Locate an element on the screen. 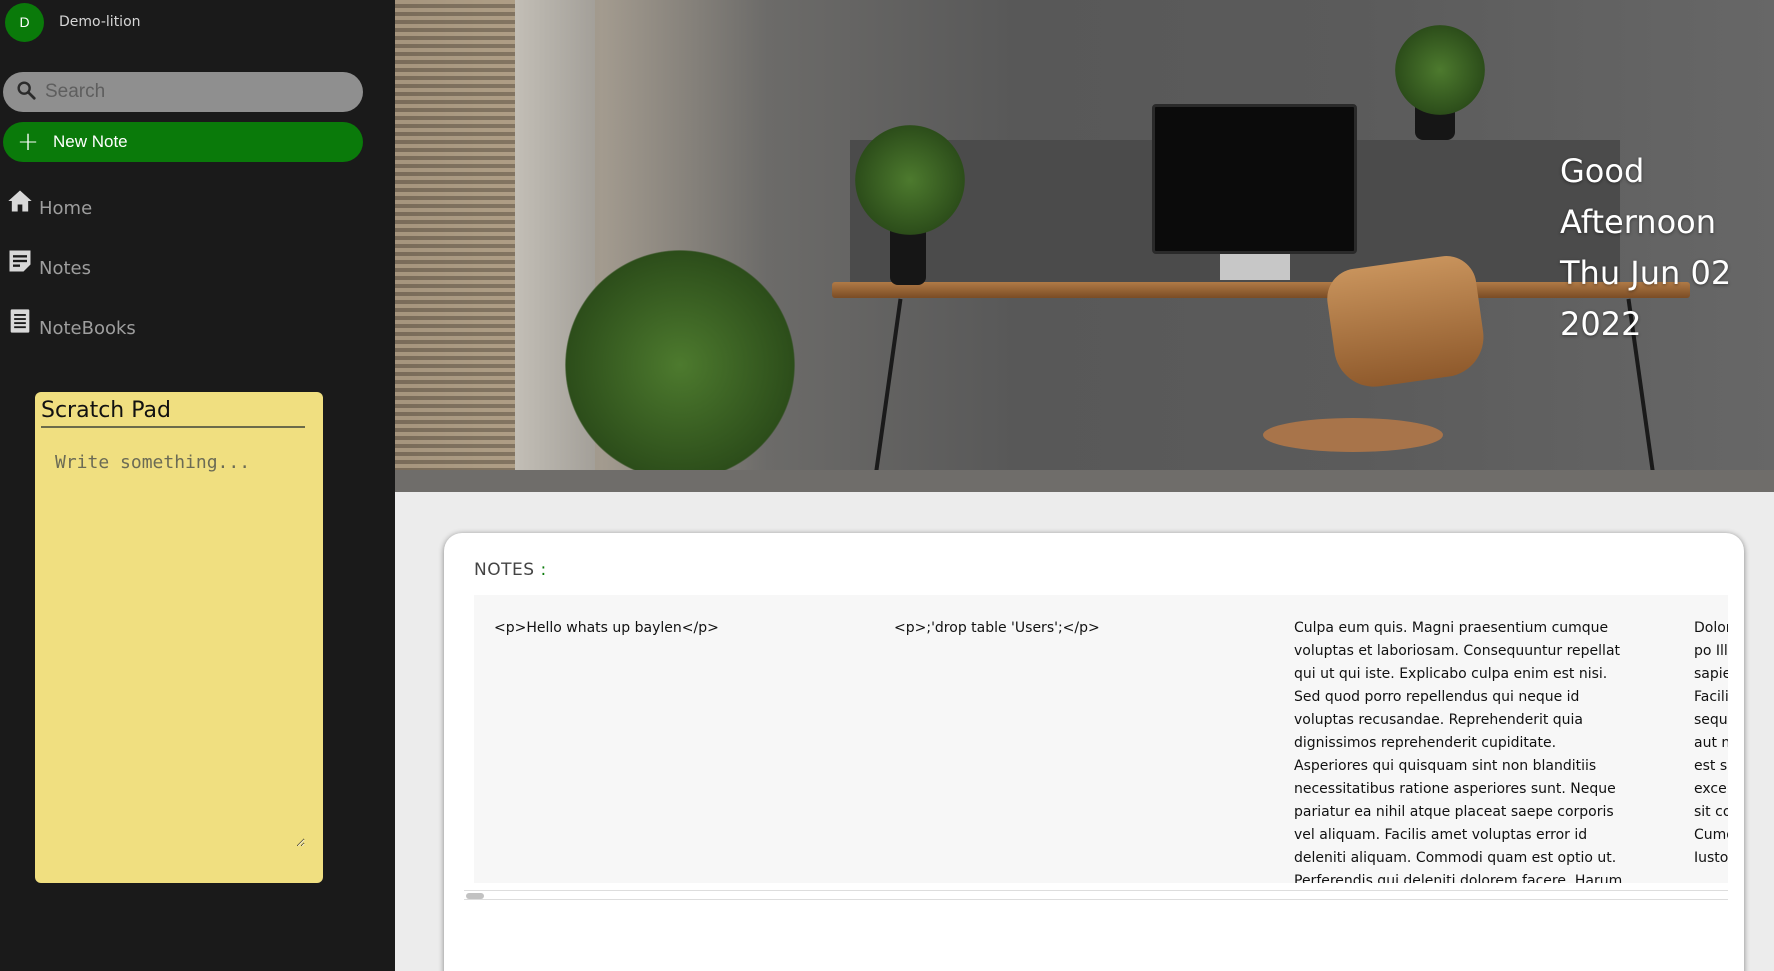 This screenshot has height=971, width=1774. sidebar-item-label: Home is located at coordinates (66, 208).